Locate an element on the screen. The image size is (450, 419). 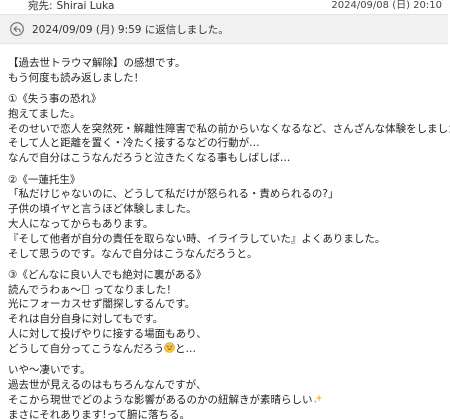
body-line: 大人になってからもあります。 is located at coordinates (81, 223).